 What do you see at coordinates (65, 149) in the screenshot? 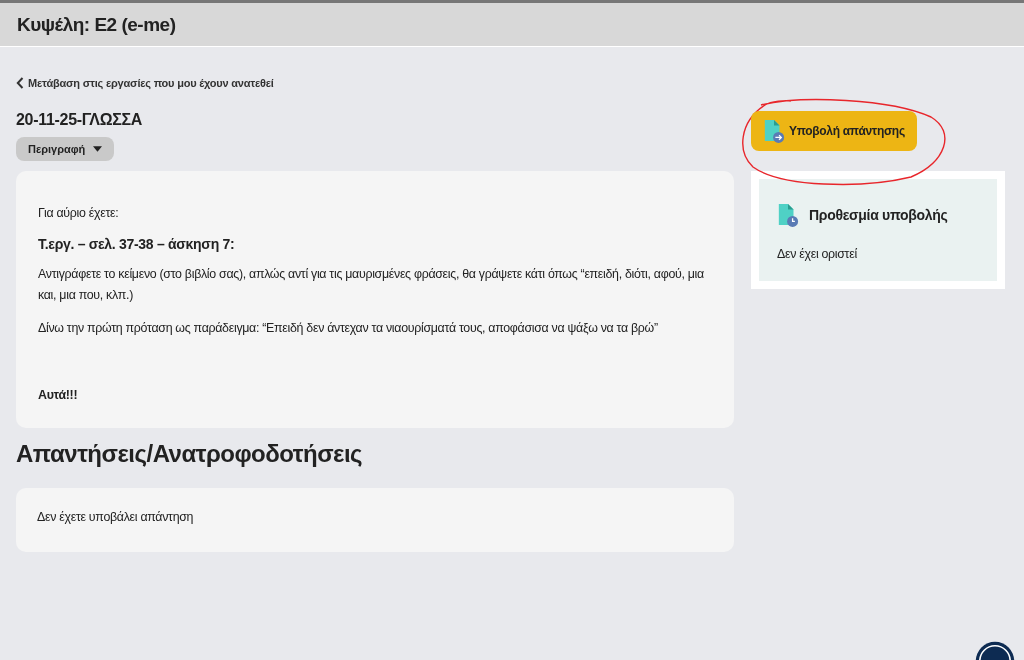
I see `description-toggle: Περιγραφή` at bounding box center [65, 149].